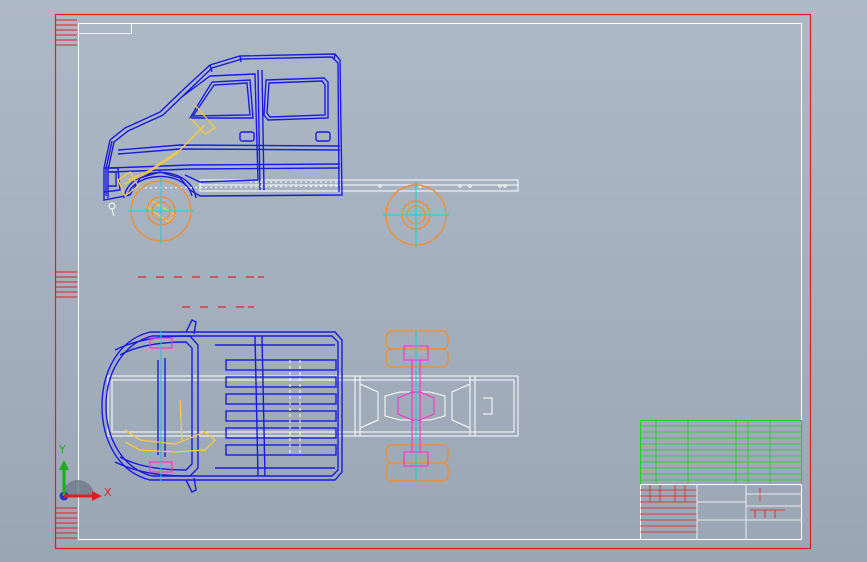  Describe the element at coordinates (201, 292) in the screenshot. I see `construction-dashes` at that location.